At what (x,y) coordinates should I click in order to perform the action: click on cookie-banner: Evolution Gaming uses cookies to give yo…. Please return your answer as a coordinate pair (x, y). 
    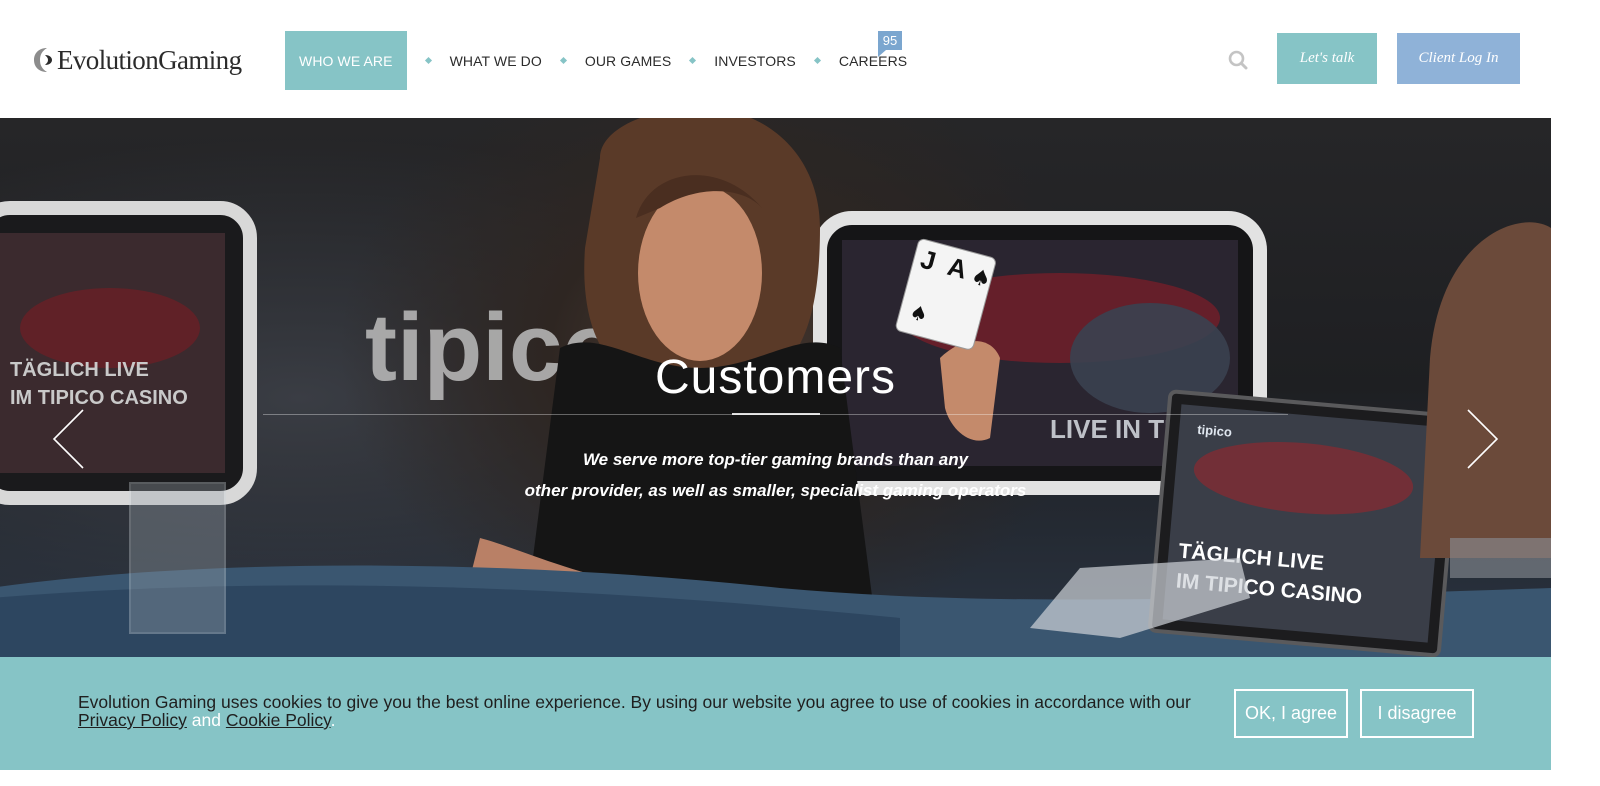
    Looking at the image, I should click on (775, 713).